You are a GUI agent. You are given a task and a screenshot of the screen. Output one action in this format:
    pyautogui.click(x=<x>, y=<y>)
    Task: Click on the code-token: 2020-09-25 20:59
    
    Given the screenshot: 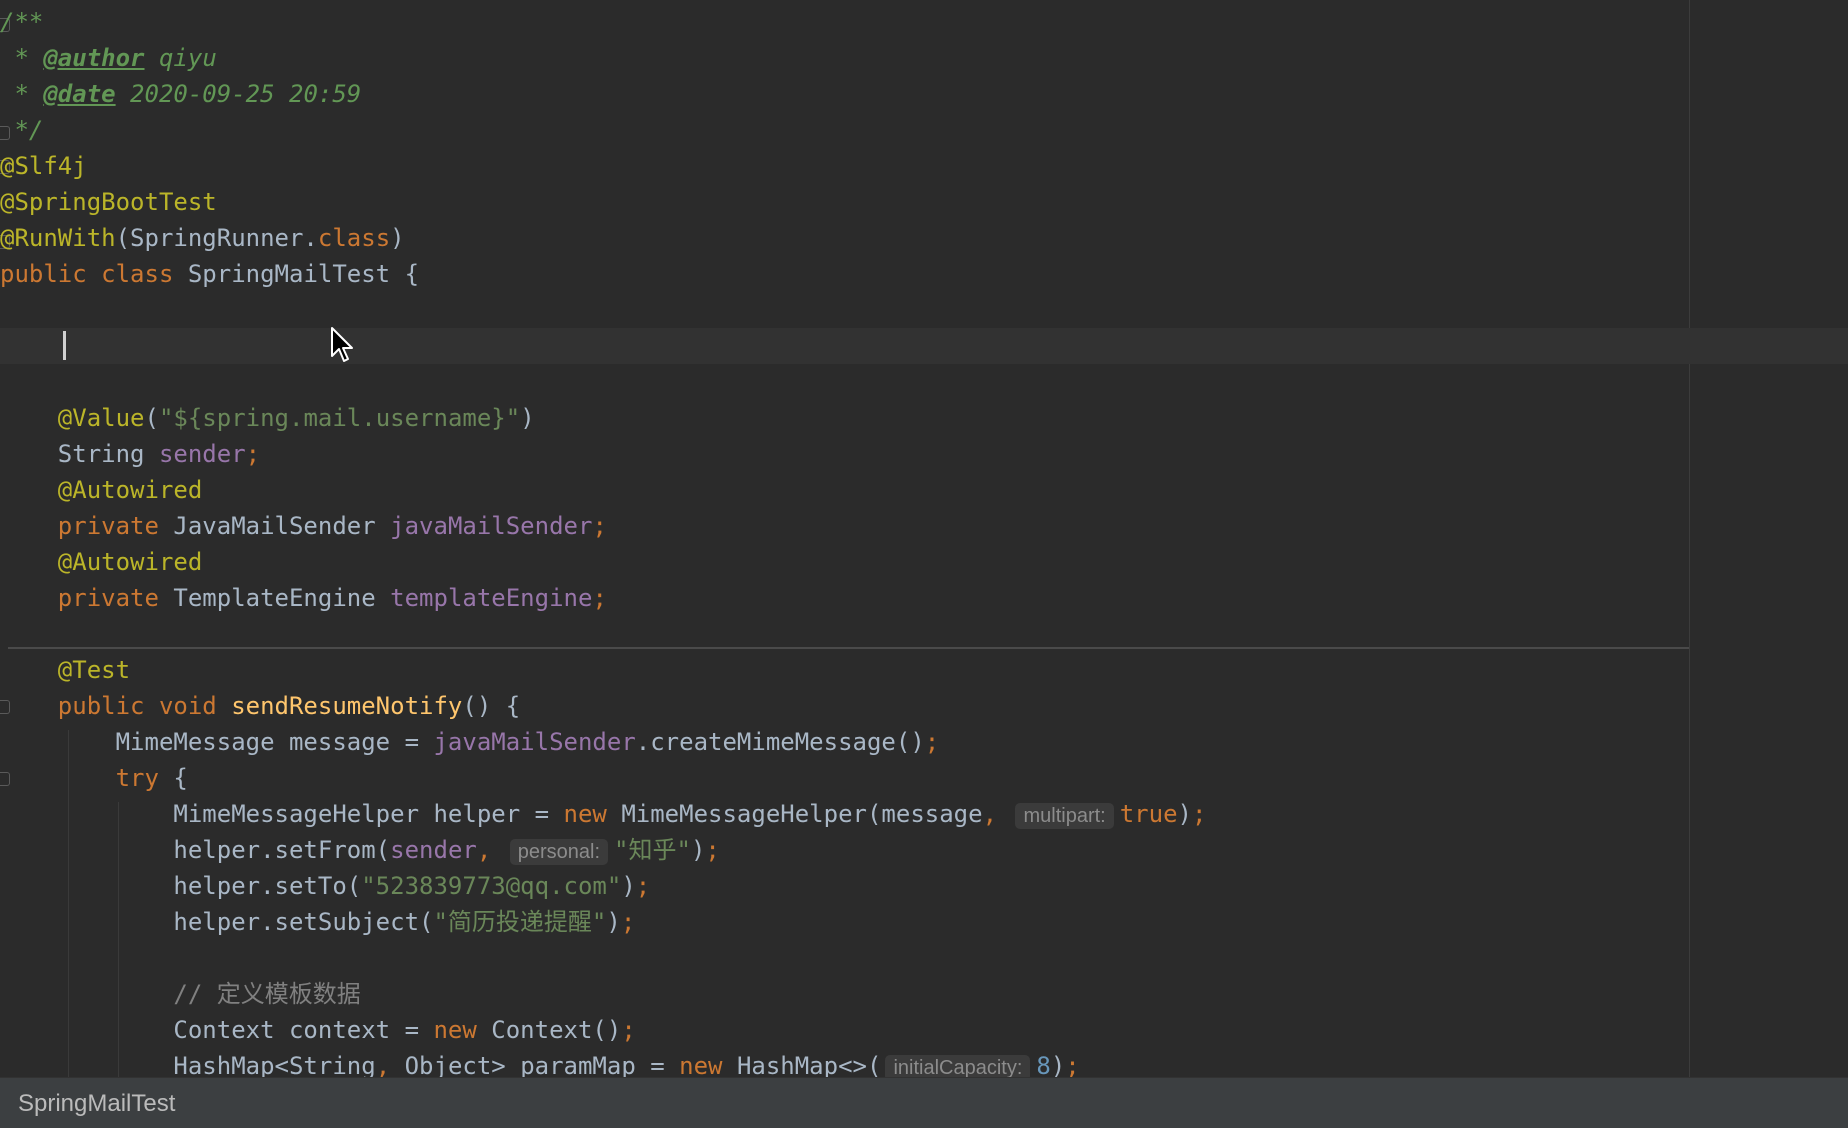 What is the action you would take?
    pyautogui.click(x=238, y=94)
    